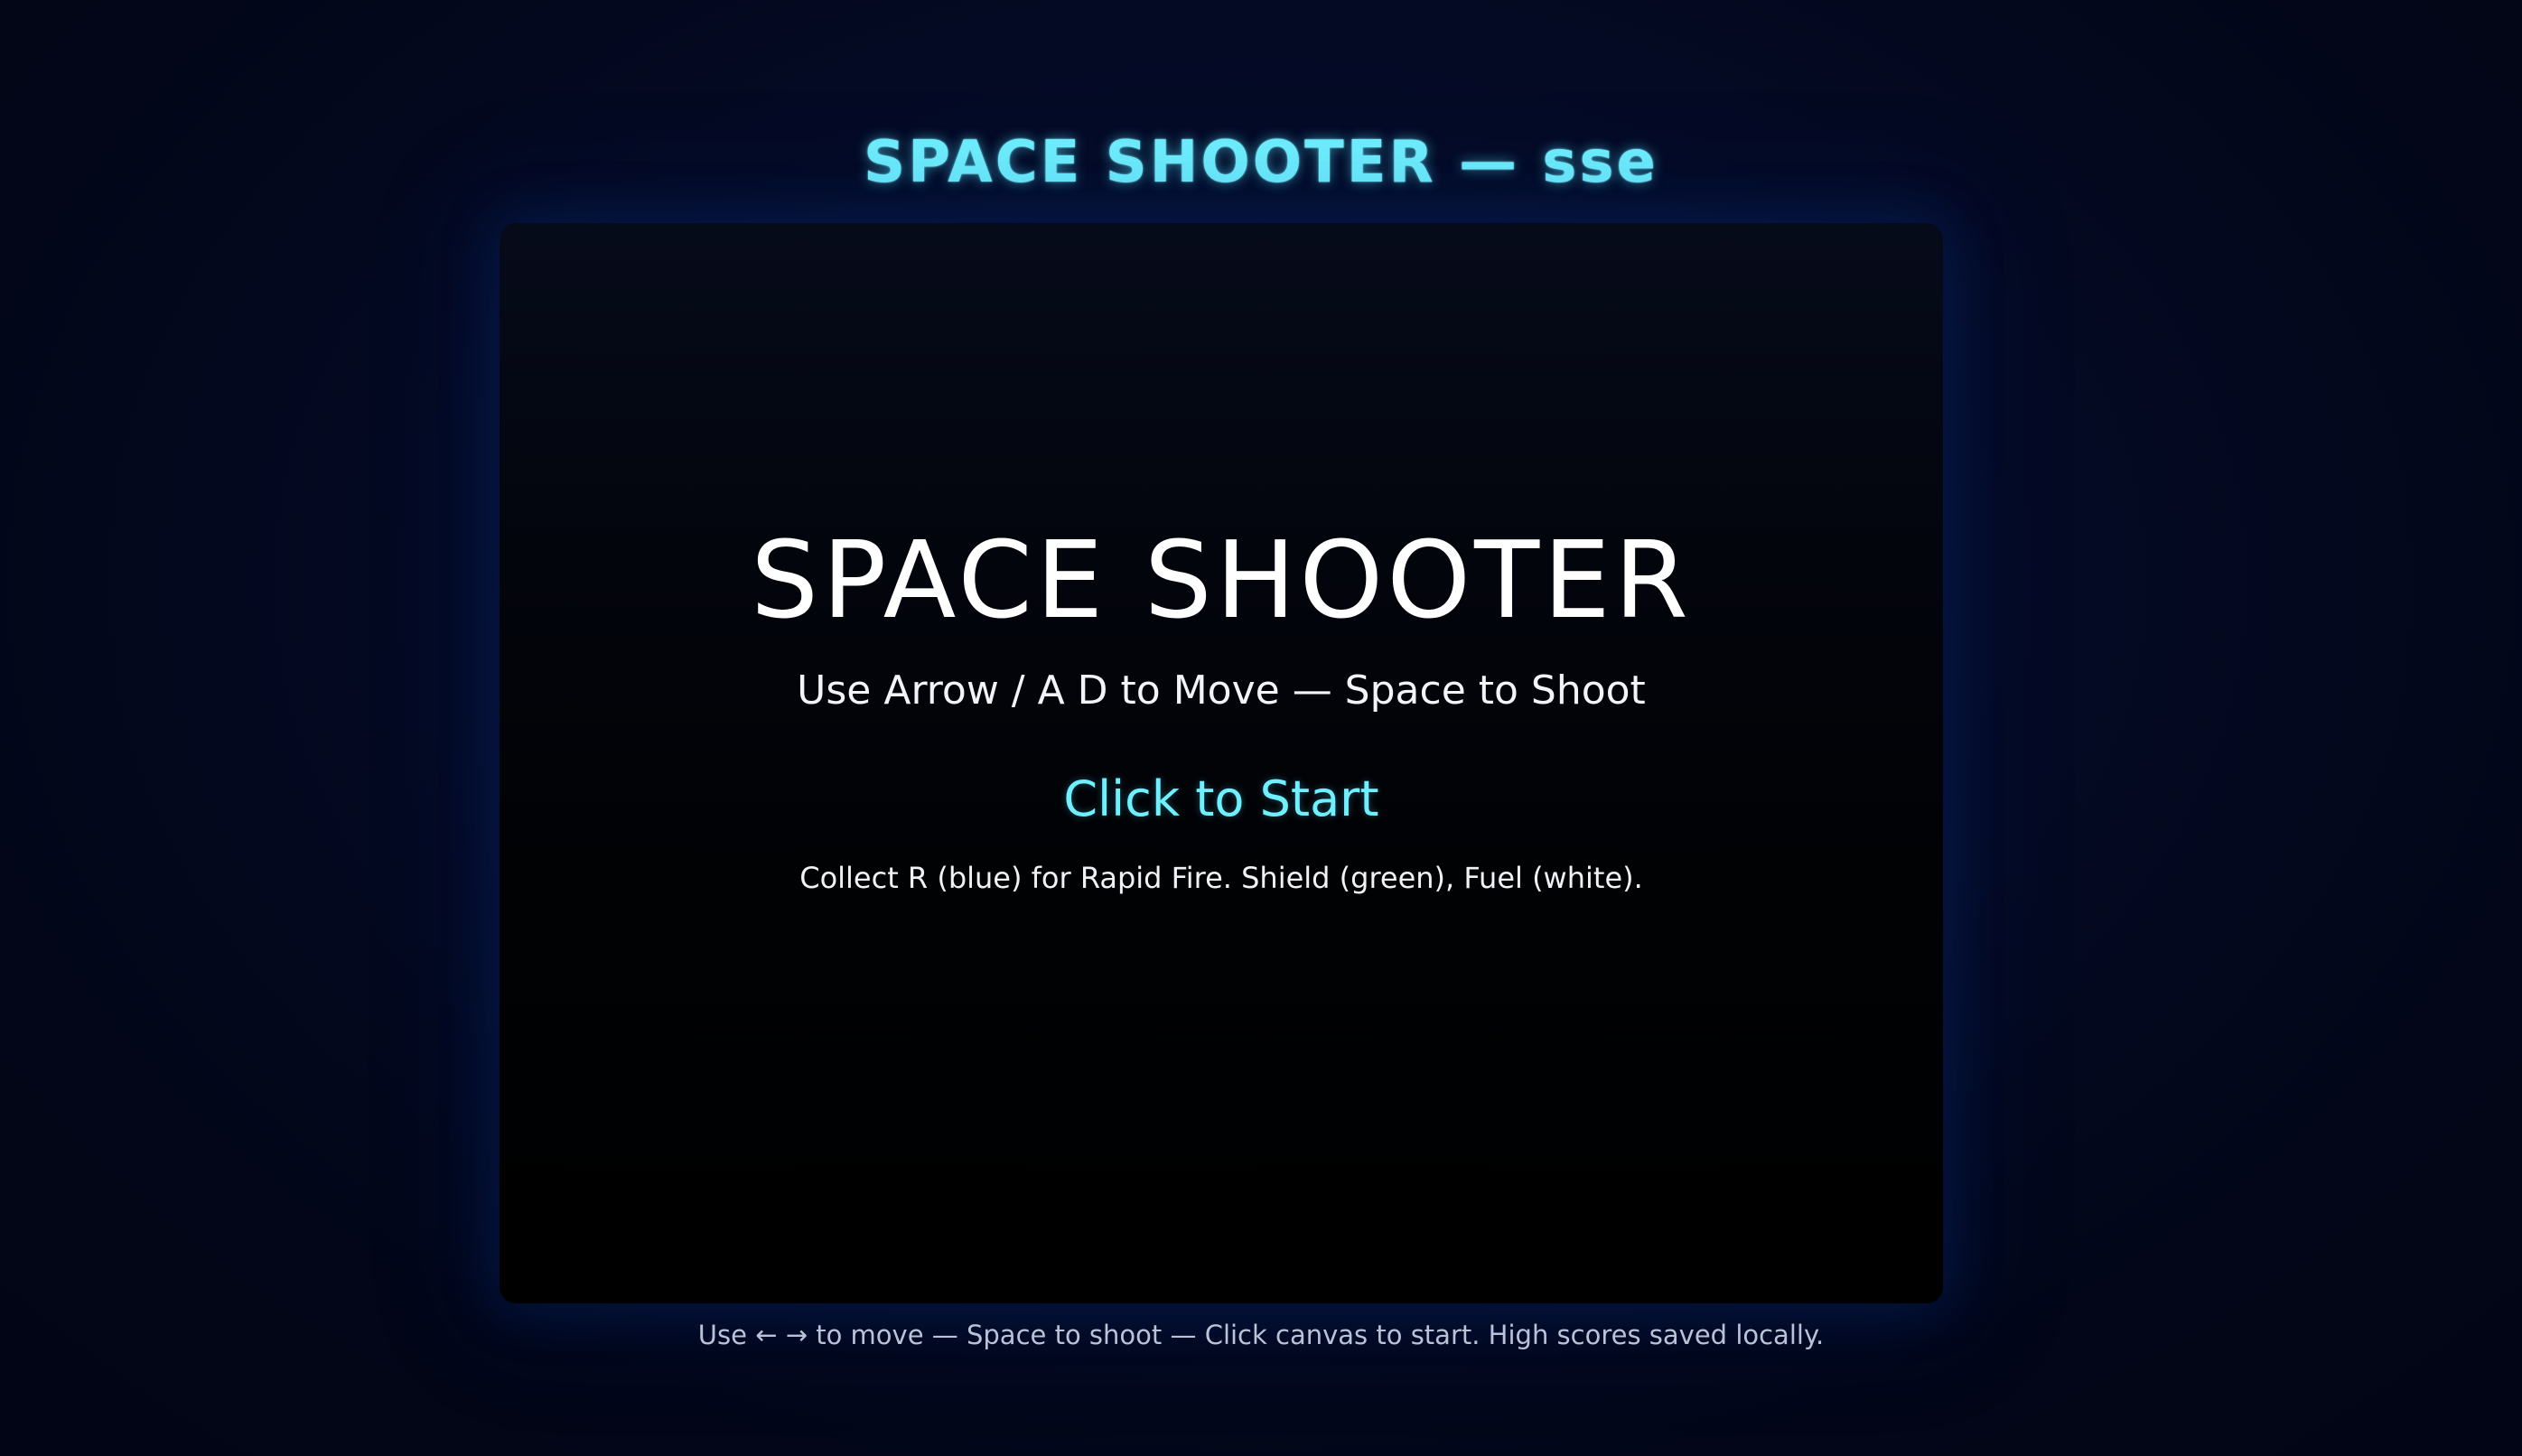 This screenshot has width=2522, height=1456. I want to click on page-title: SPACE SHOOTER — sse, so click(1261, 162).